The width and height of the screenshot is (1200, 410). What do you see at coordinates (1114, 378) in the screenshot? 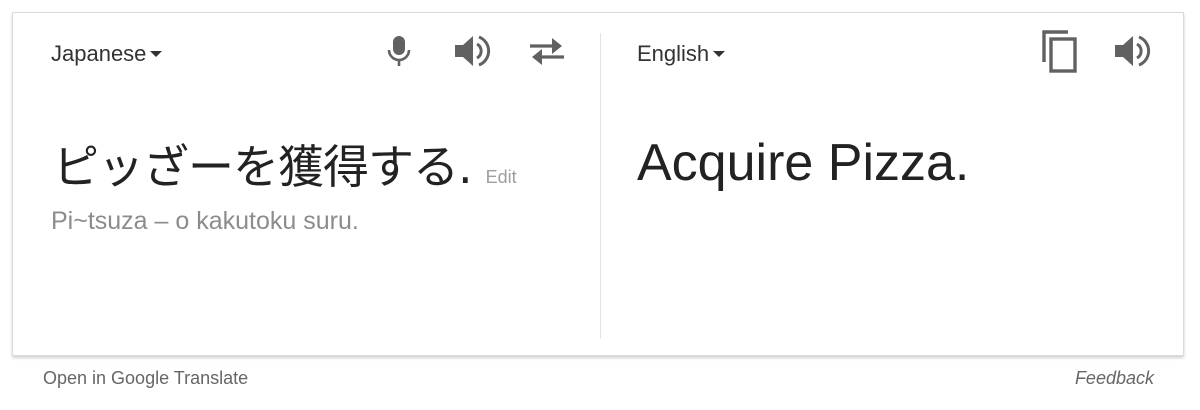
I see `feedback-link: Feedback` at bounding box center [1114, 378].